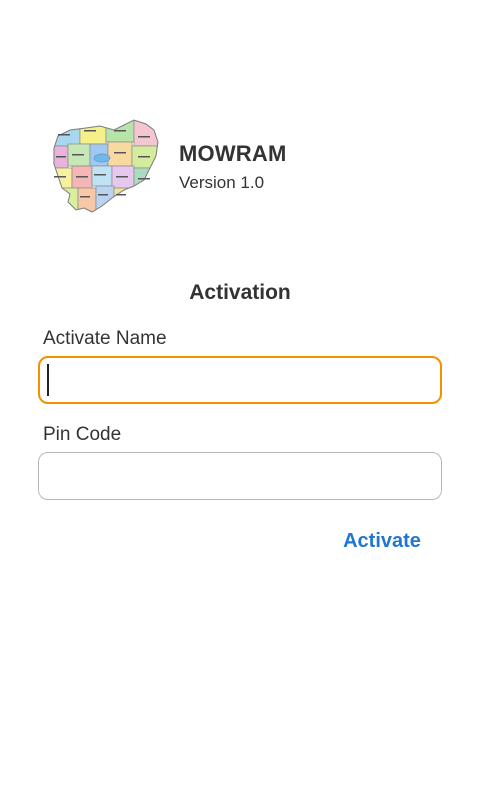  What do you see at coordinates (240, 380) in the screenshot?
I see `activate-name-input` at bounding box center [240, 380].